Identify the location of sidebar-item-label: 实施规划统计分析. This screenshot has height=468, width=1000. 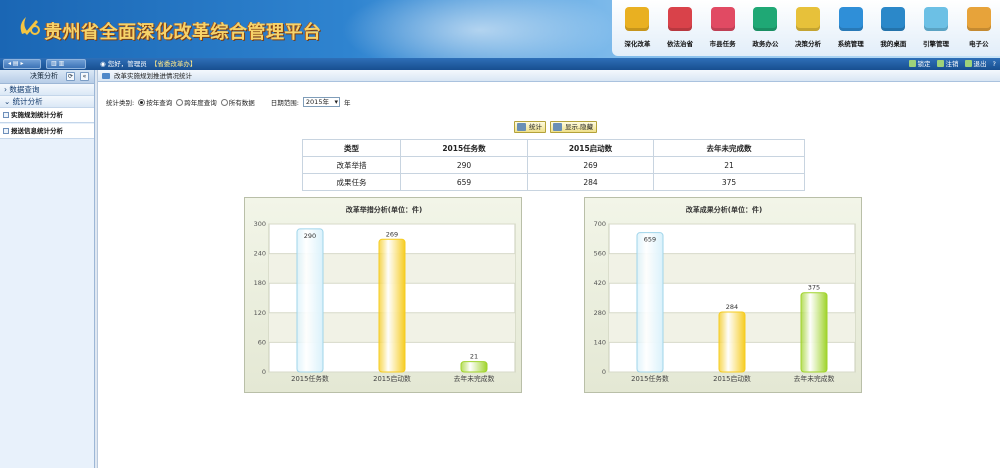
(37, 115).